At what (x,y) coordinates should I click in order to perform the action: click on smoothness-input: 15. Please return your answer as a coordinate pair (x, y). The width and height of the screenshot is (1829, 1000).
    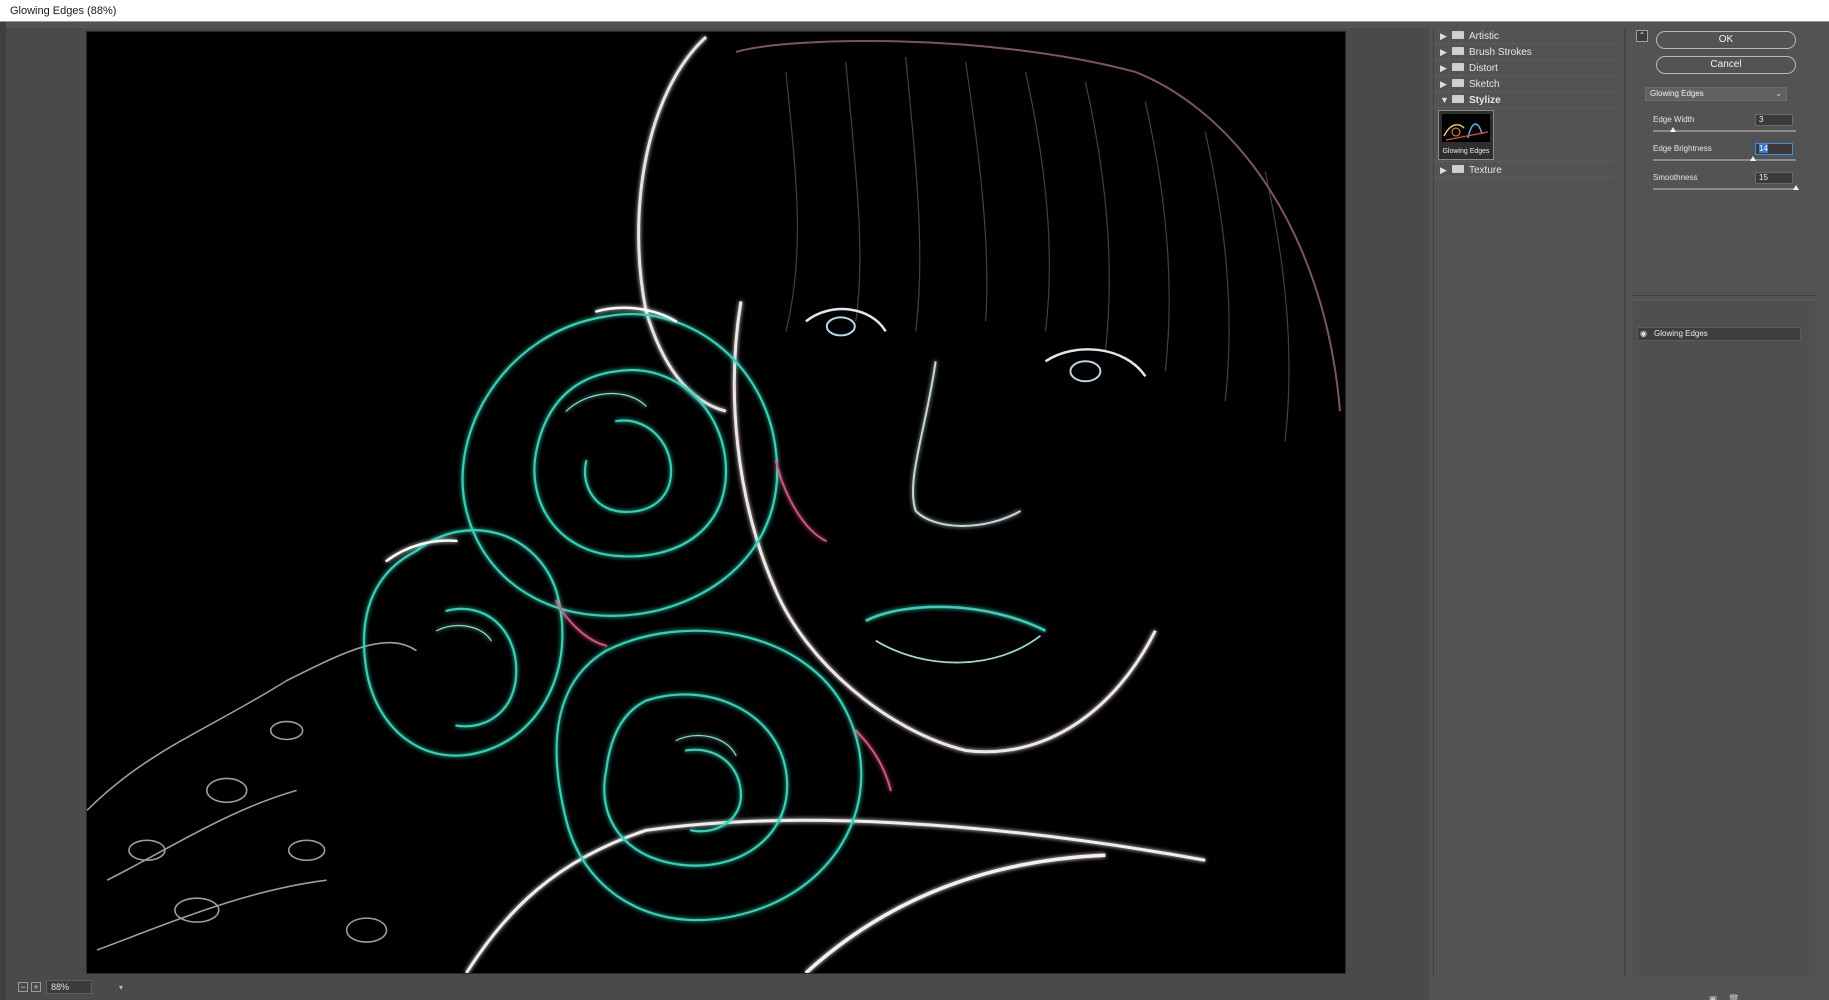
    Looking at the image, I should click on (1774, 178).